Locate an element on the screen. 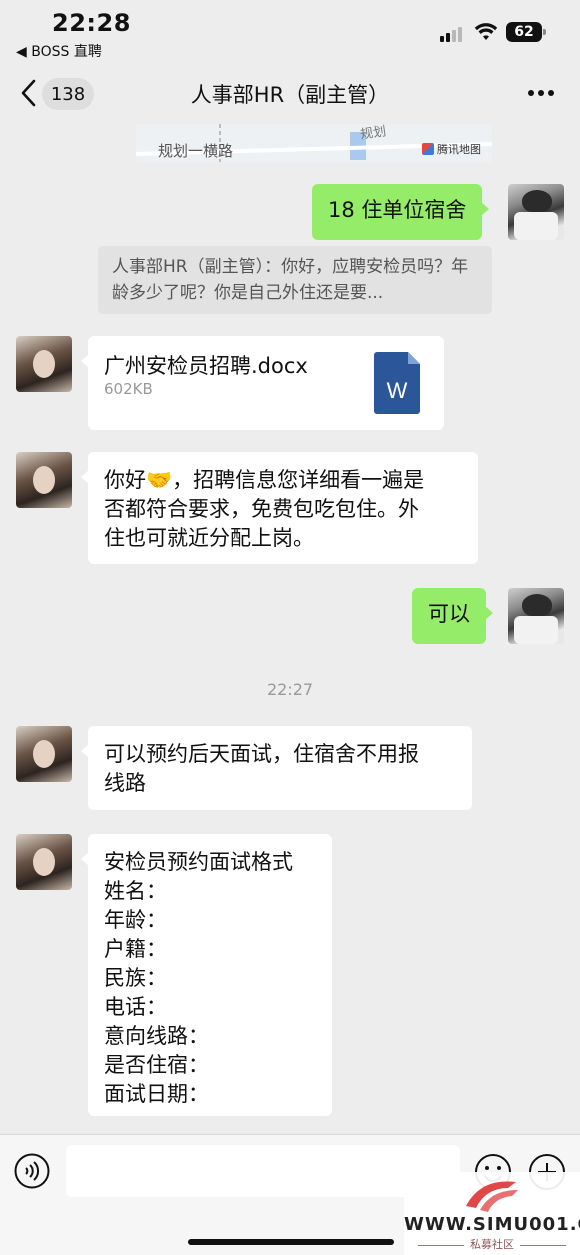 This screenshot has width=580, height=1255. message-line: 住也可就近分配上岗。 is located at coordinates (209, 538).